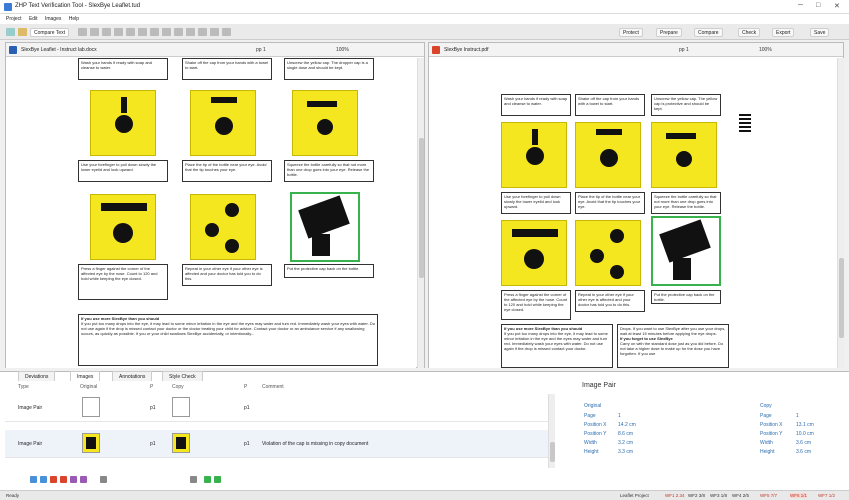 The image size is (849, 500). What do you see at coordinates (14, 19) in the screenshot?
I see `menu-project: Project` at bounding box center [14, 19].